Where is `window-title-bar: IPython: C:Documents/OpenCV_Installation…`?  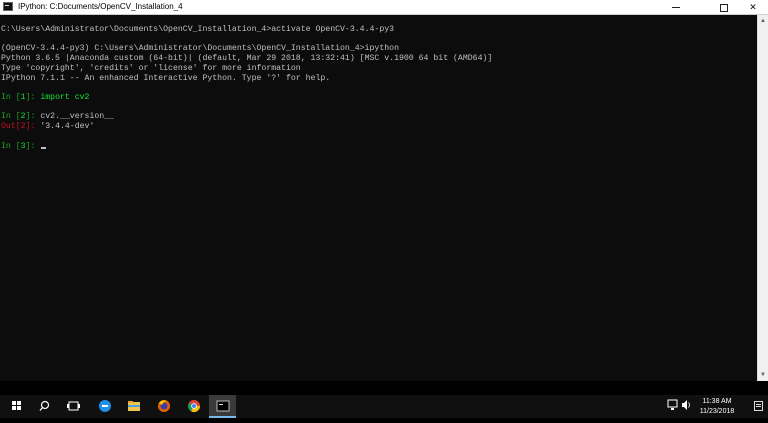 window-title-bar: IPython: C:Documents/OpenCV_Installation… is located at coordinates (384, 7).